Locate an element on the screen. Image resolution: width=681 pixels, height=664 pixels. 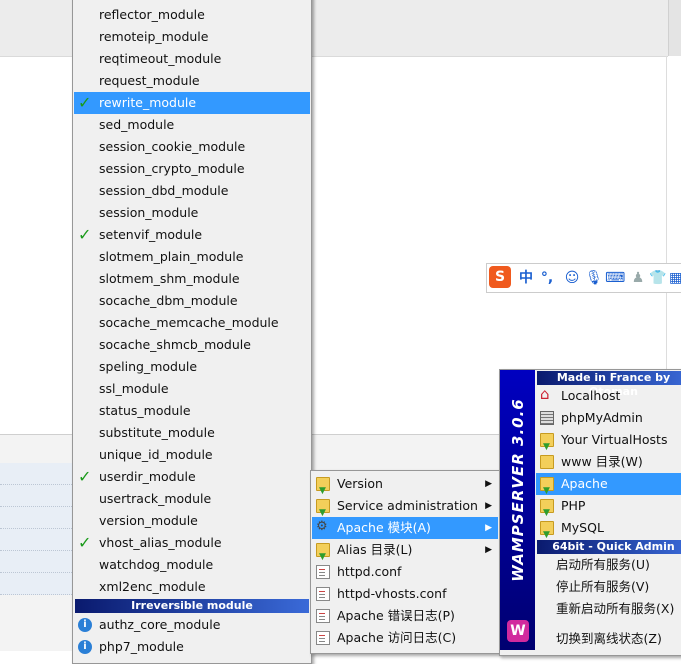
wamp-menu-item-4-label: Apache is located at coordinates (584, 483).